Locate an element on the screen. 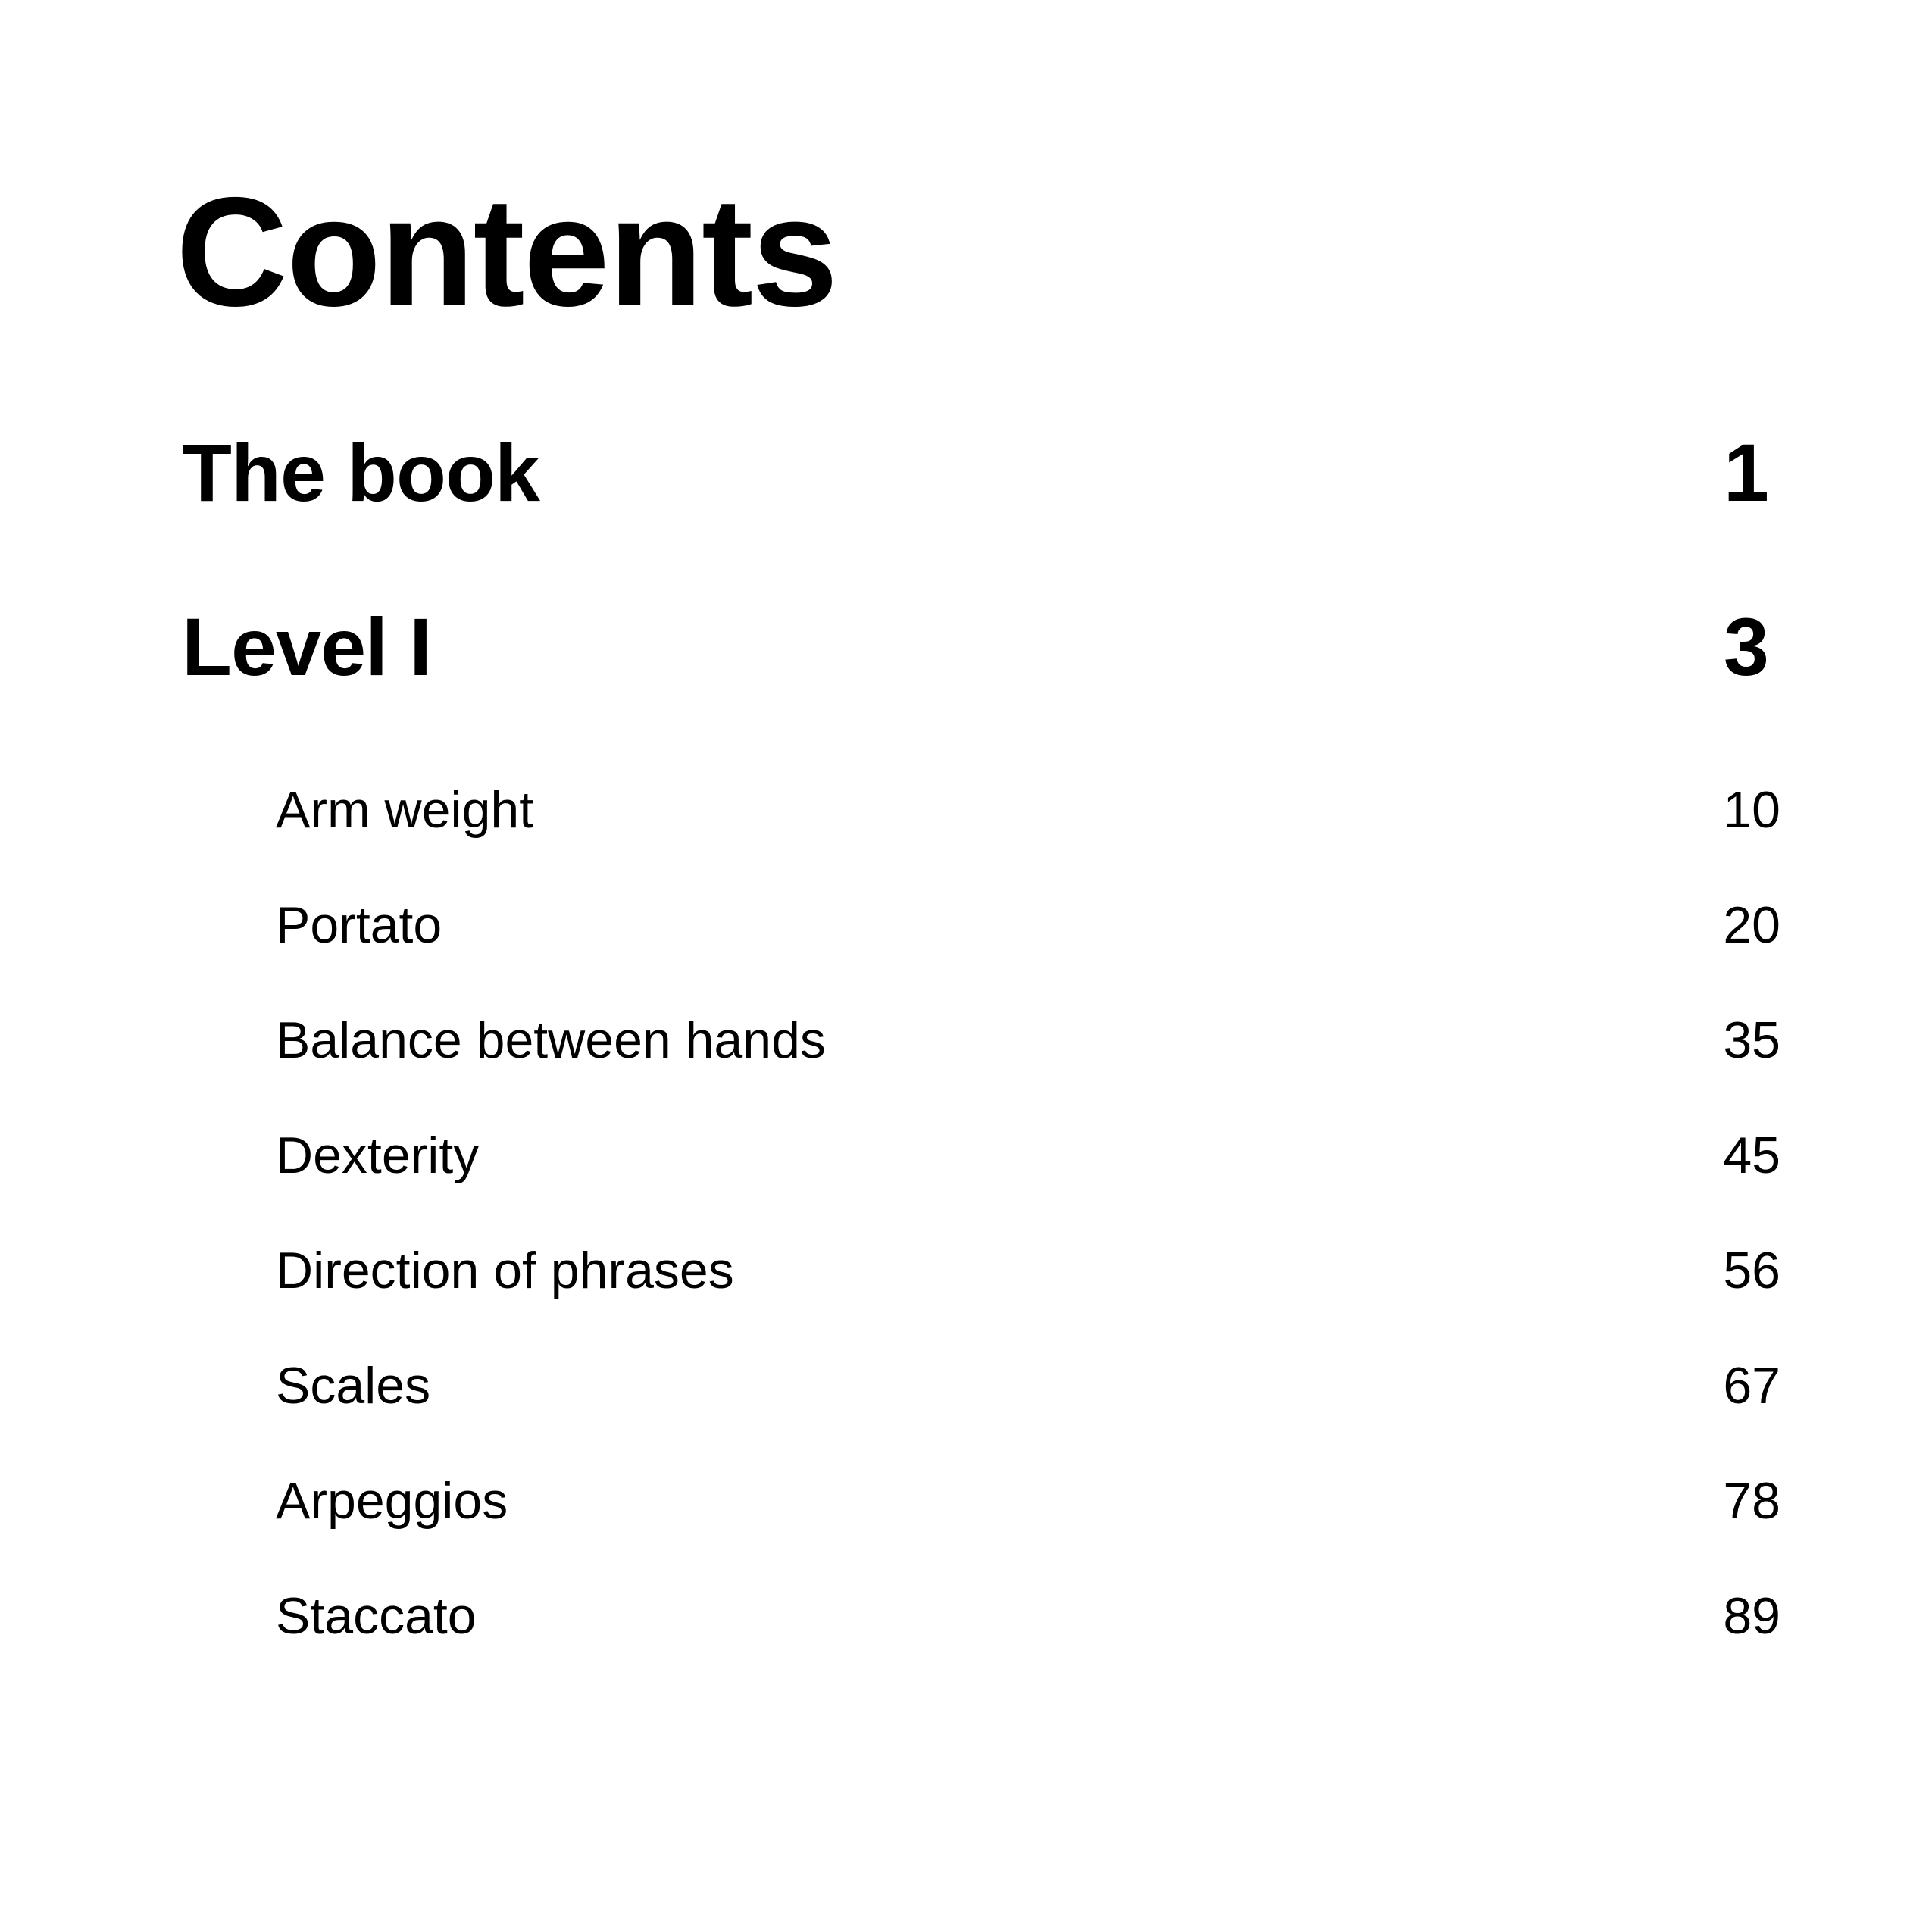 The width and height of the screenshot is (1932, 1932). toc-entry-page: 89 is located at coordinates (1751, 1616).